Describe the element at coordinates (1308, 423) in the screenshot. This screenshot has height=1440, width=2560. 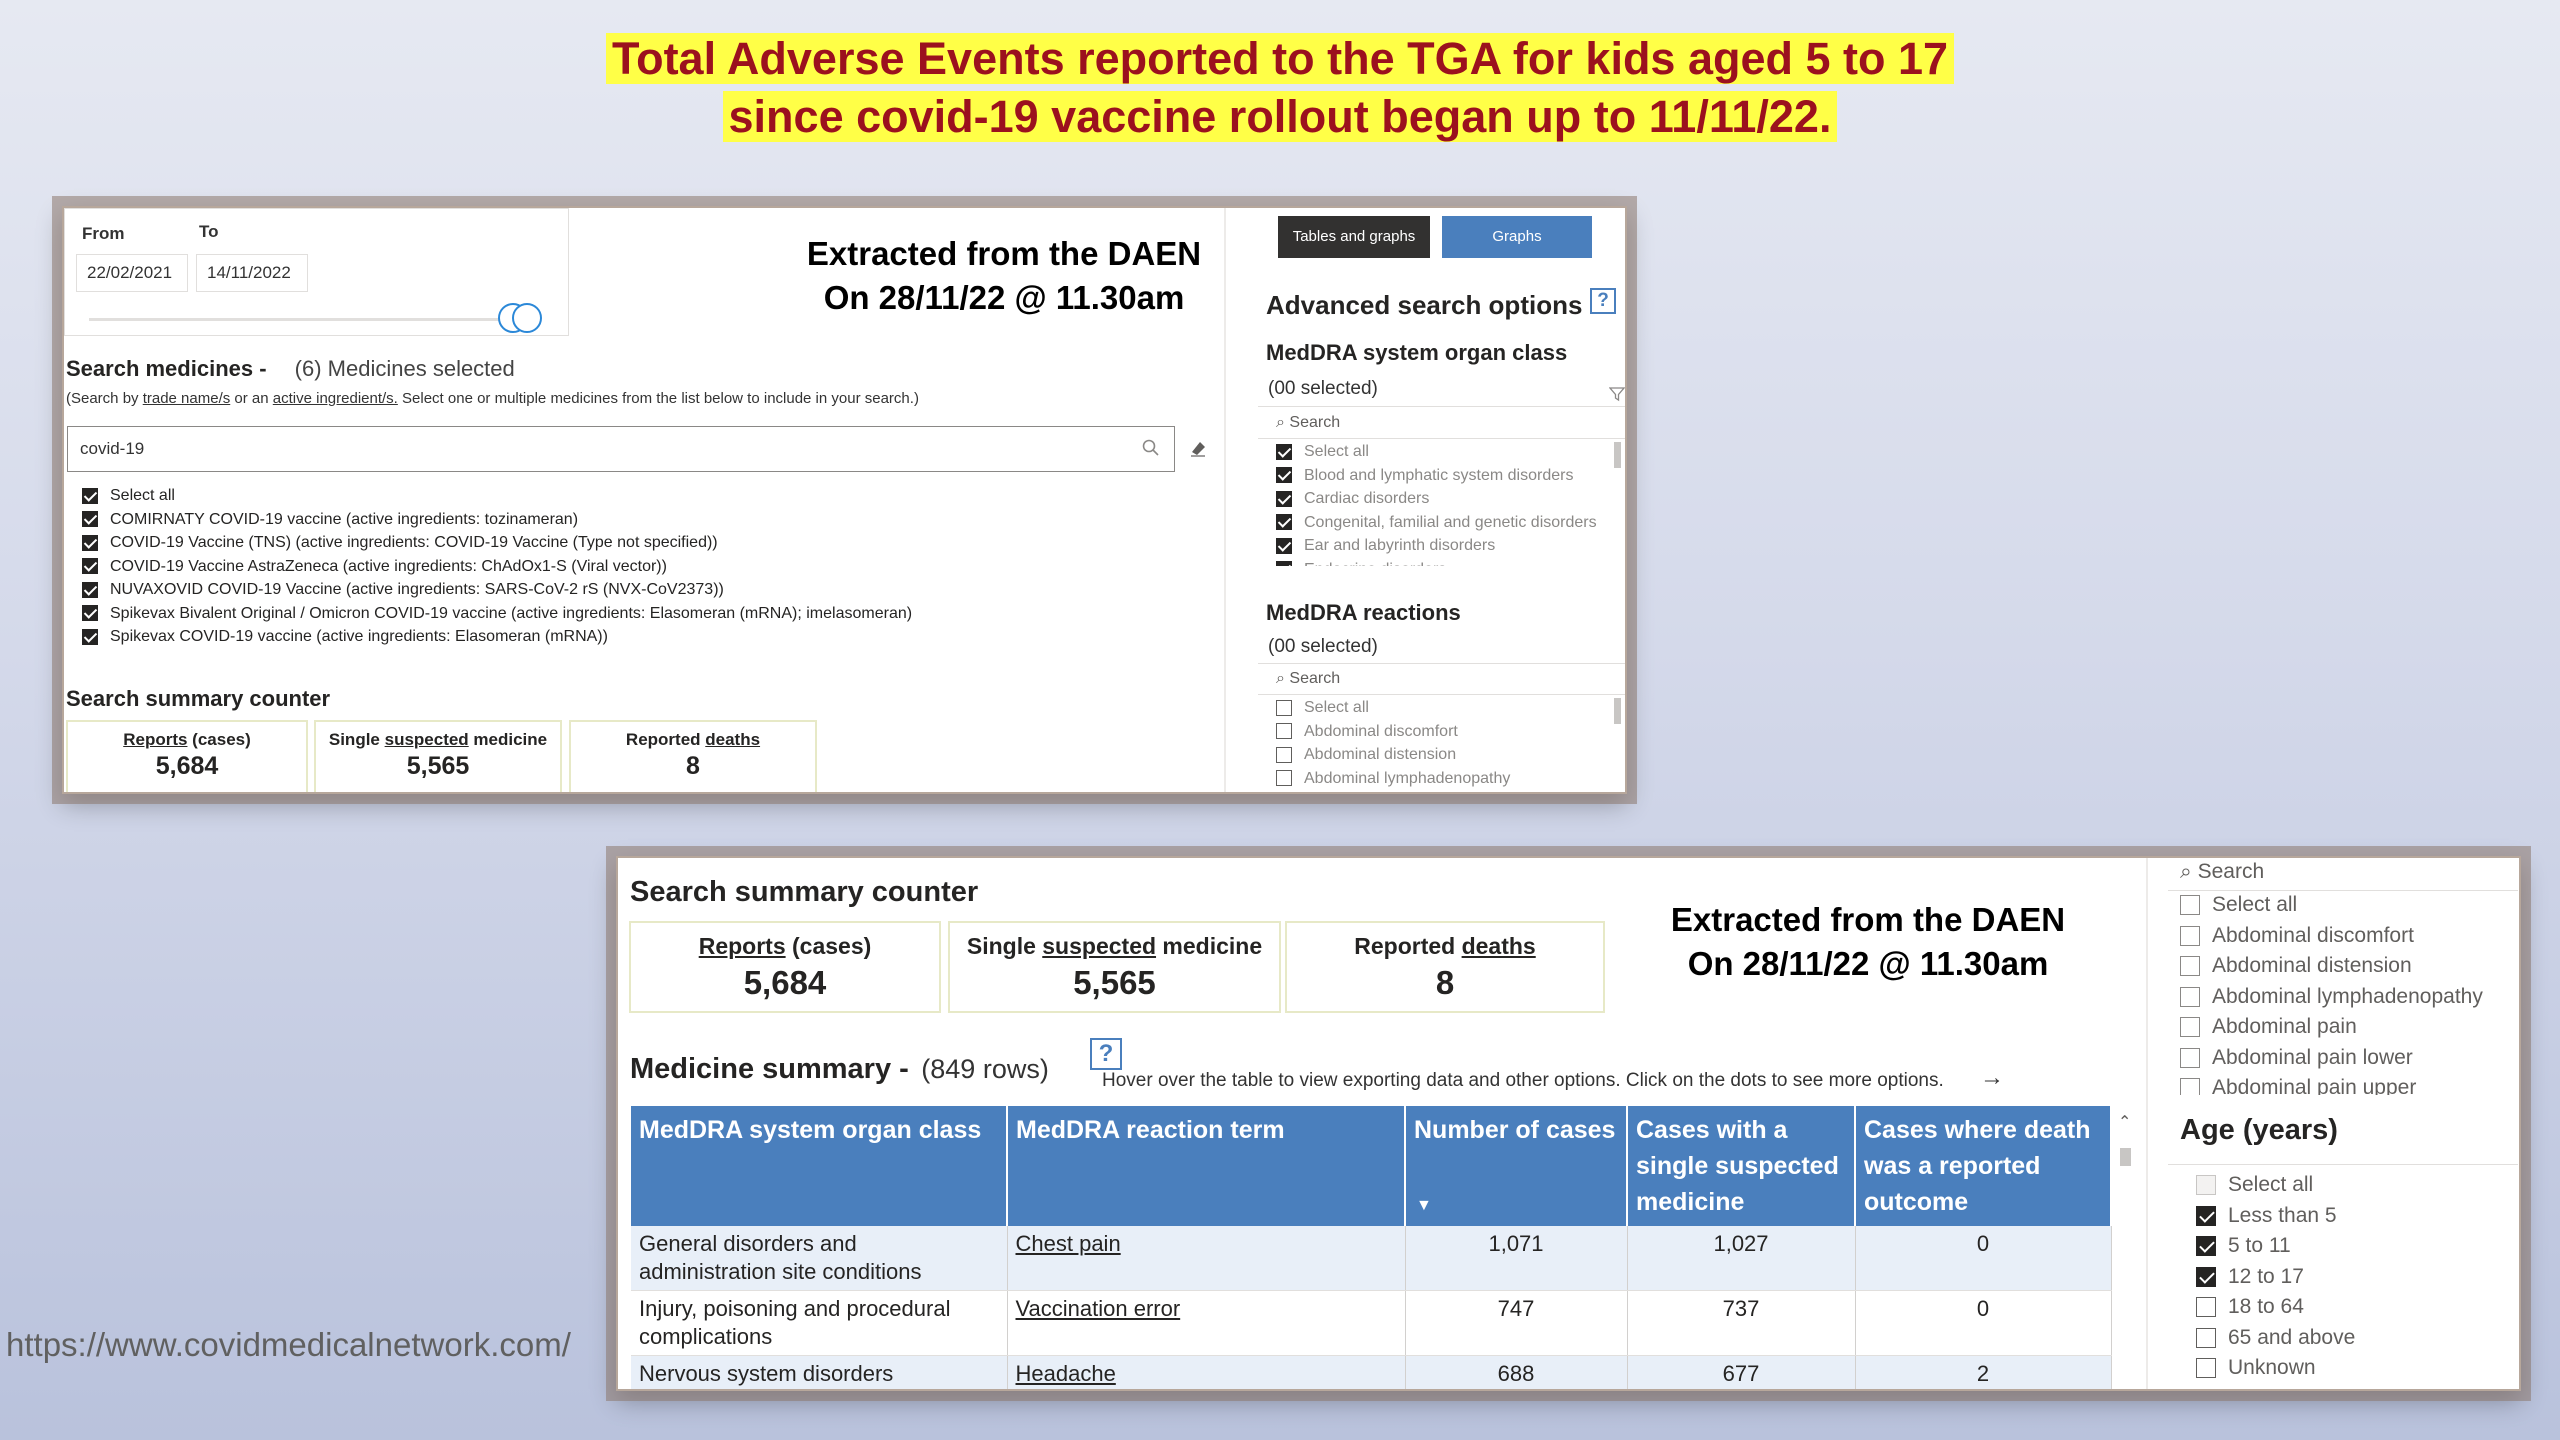
I see `organ-class-search: ⌕ Search` at that location.